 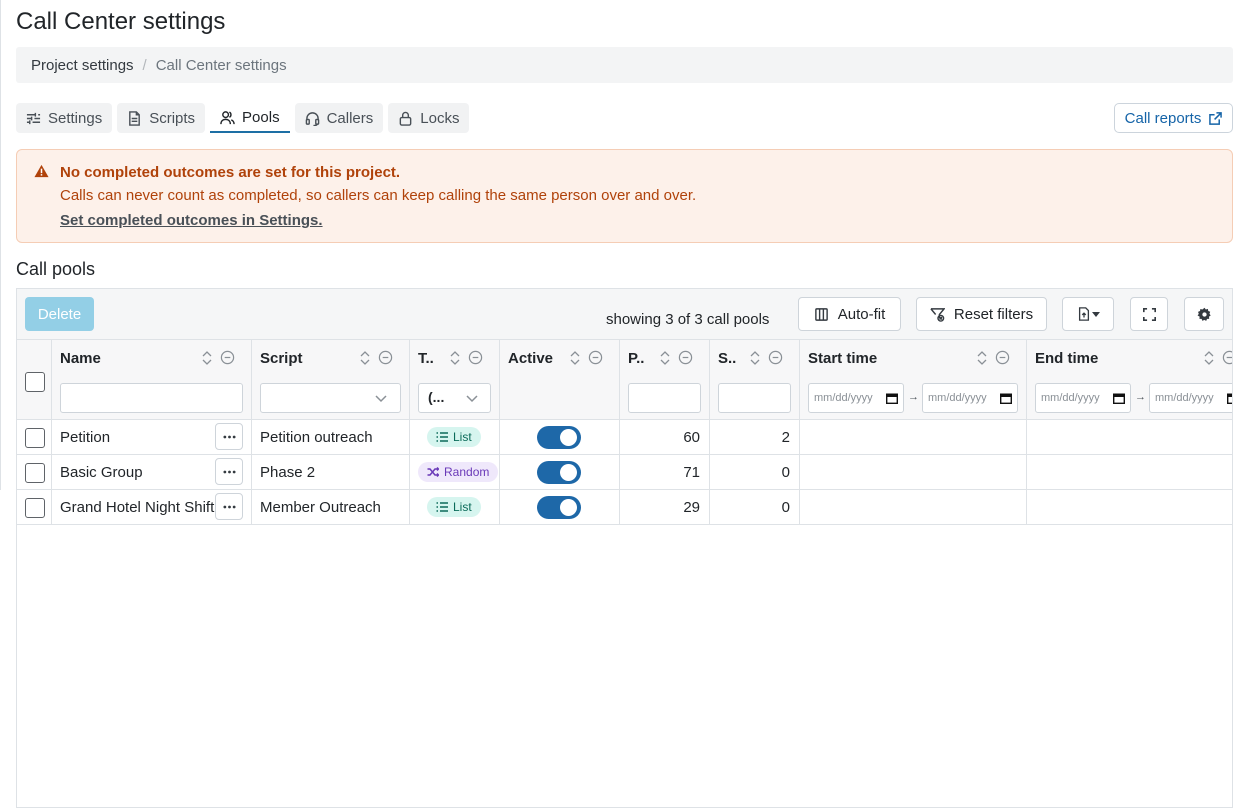 I want to click on pool-name: Basic Group, so click(x=101, y=472).